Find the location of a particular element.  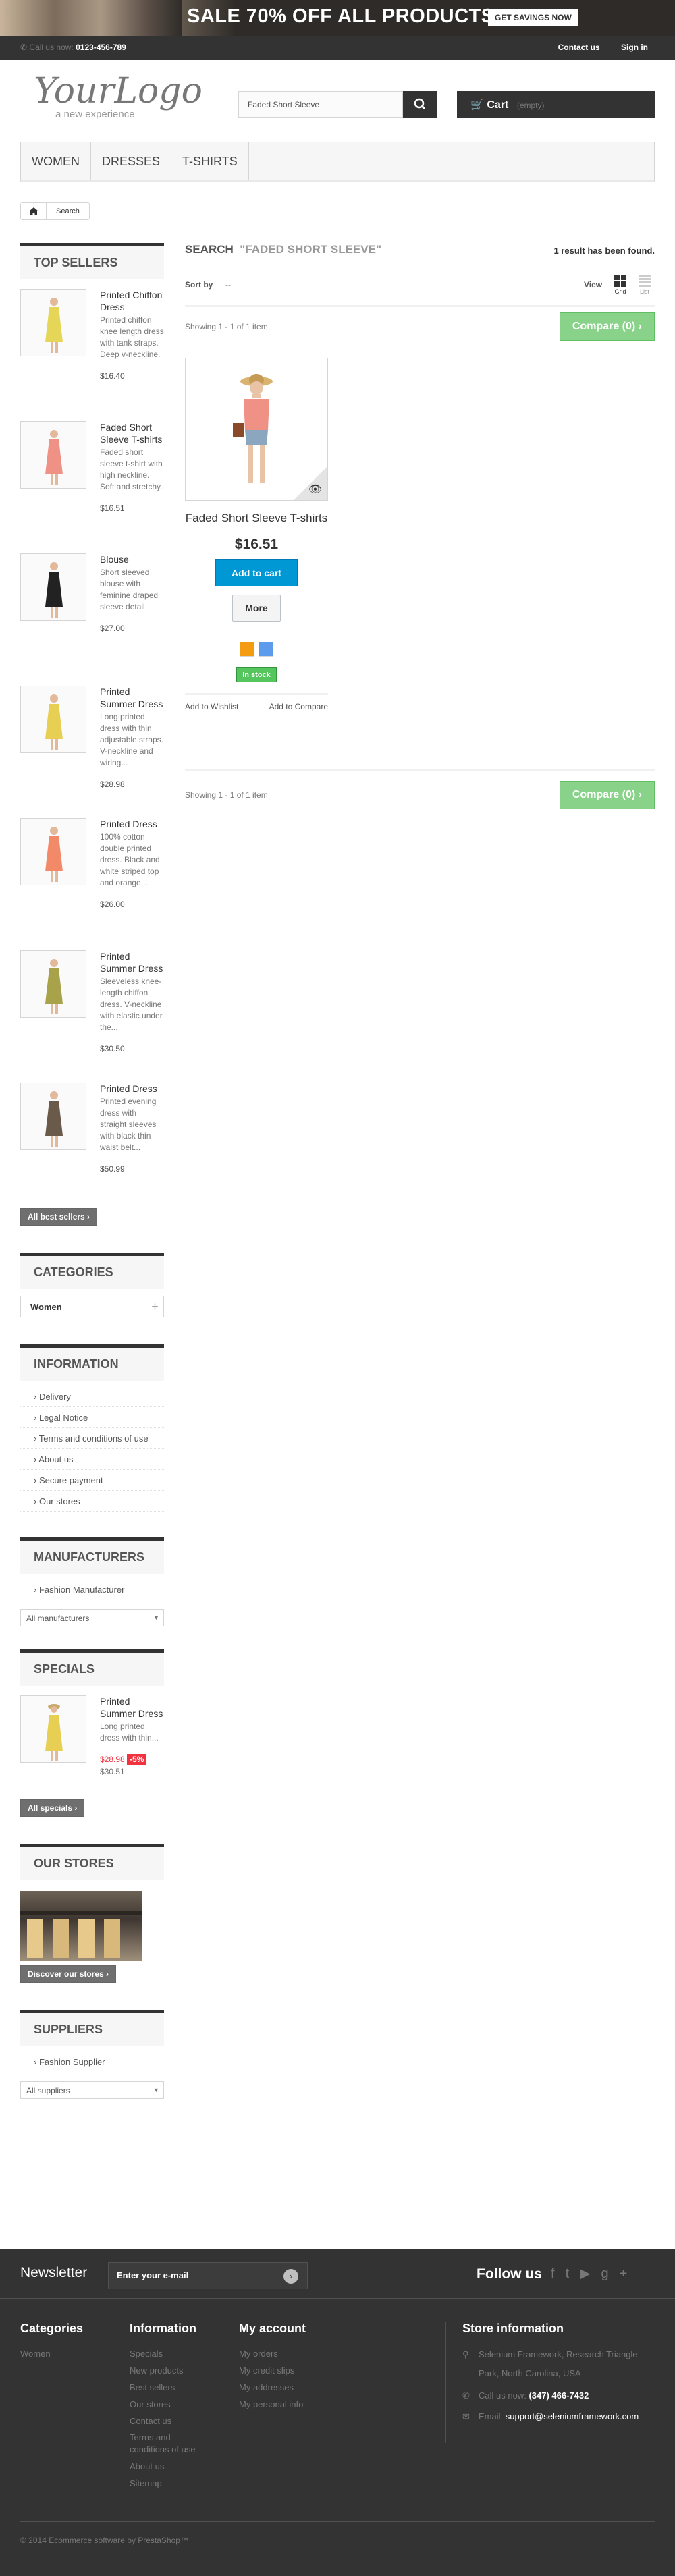

logo: YourLogo a new experience is located at coordinates (118, 97).